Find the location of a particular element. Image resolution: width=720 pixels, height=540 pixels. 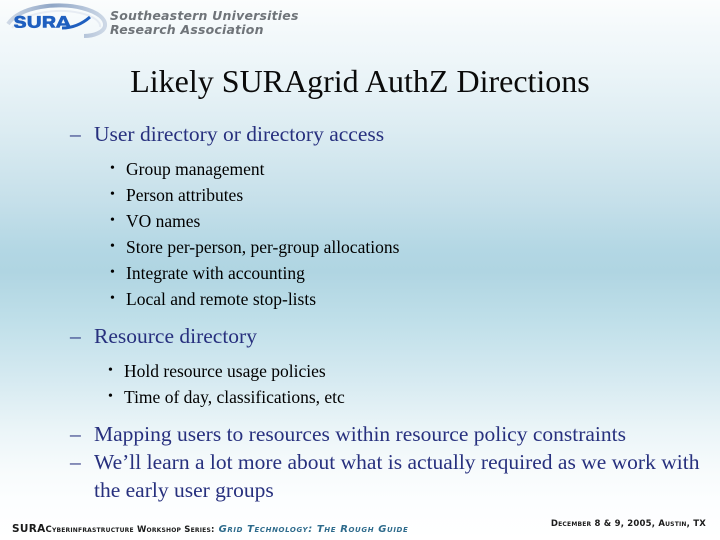

bullet-level2-label: Person attributes is located at coordinates (185, 195).